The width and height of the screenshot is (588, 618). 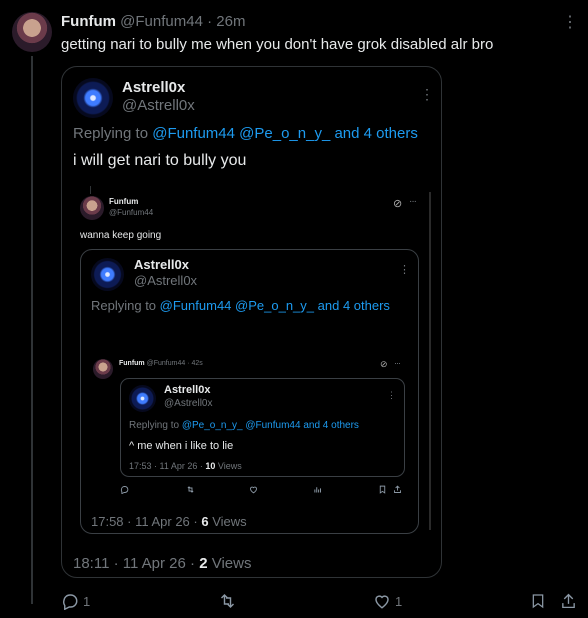 I want to click on screenshot-line, so click(x=90, y=190).